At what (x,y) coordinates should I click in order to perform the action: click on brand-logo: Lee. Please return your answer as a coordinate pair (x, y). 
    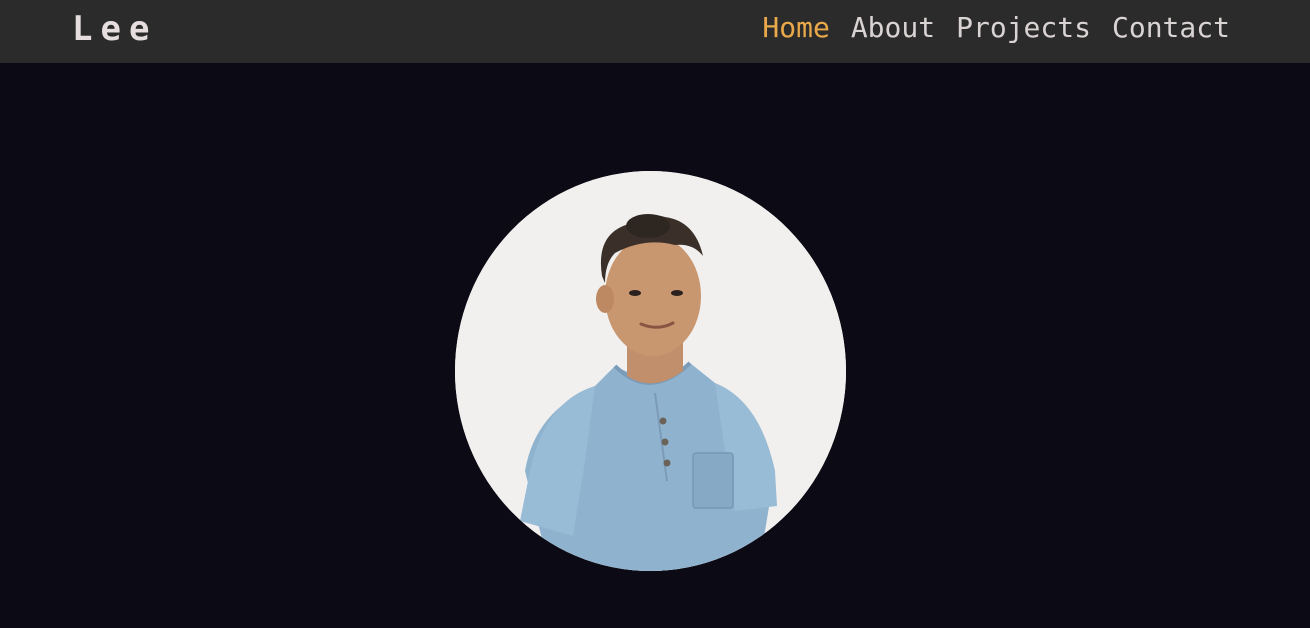
    Looking at the image, I should click on (114, 29).